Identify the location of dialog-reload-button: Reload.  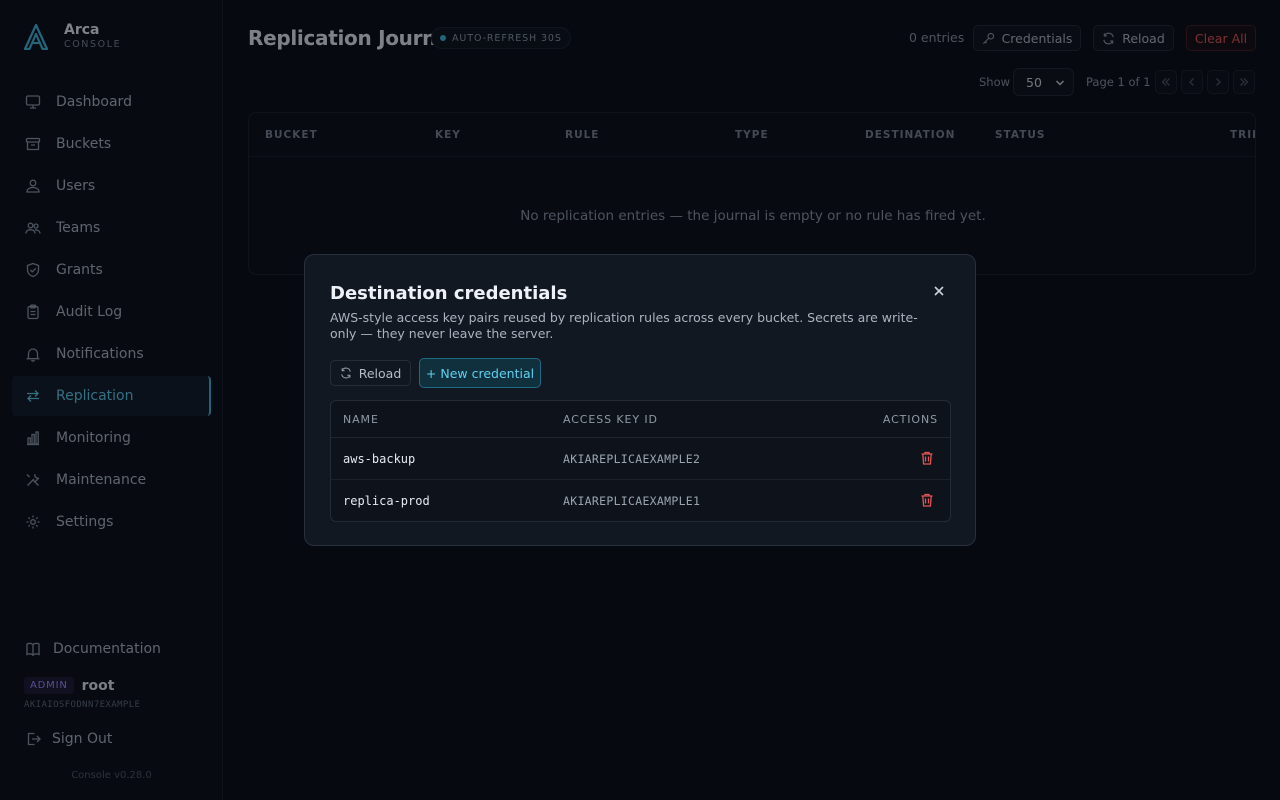
(370, 373).